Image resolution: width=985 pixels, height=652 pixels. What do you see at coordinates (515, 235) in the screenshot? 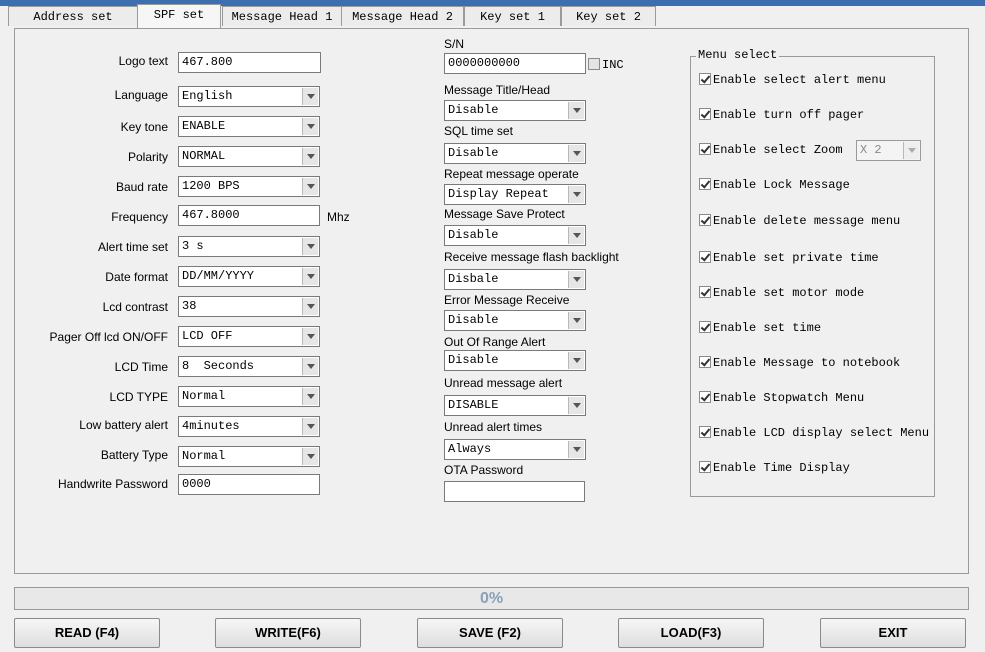
I see `save-protect-select: Disable` at bounding box center [515, 235].